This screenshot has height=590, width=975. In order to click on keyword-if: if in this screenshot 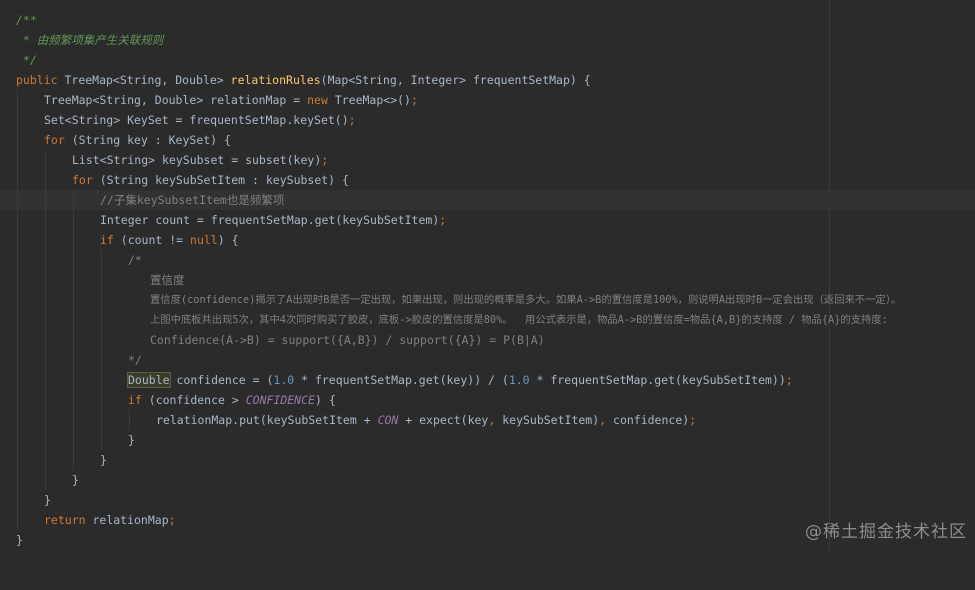, I will do `click(110, 240)`.